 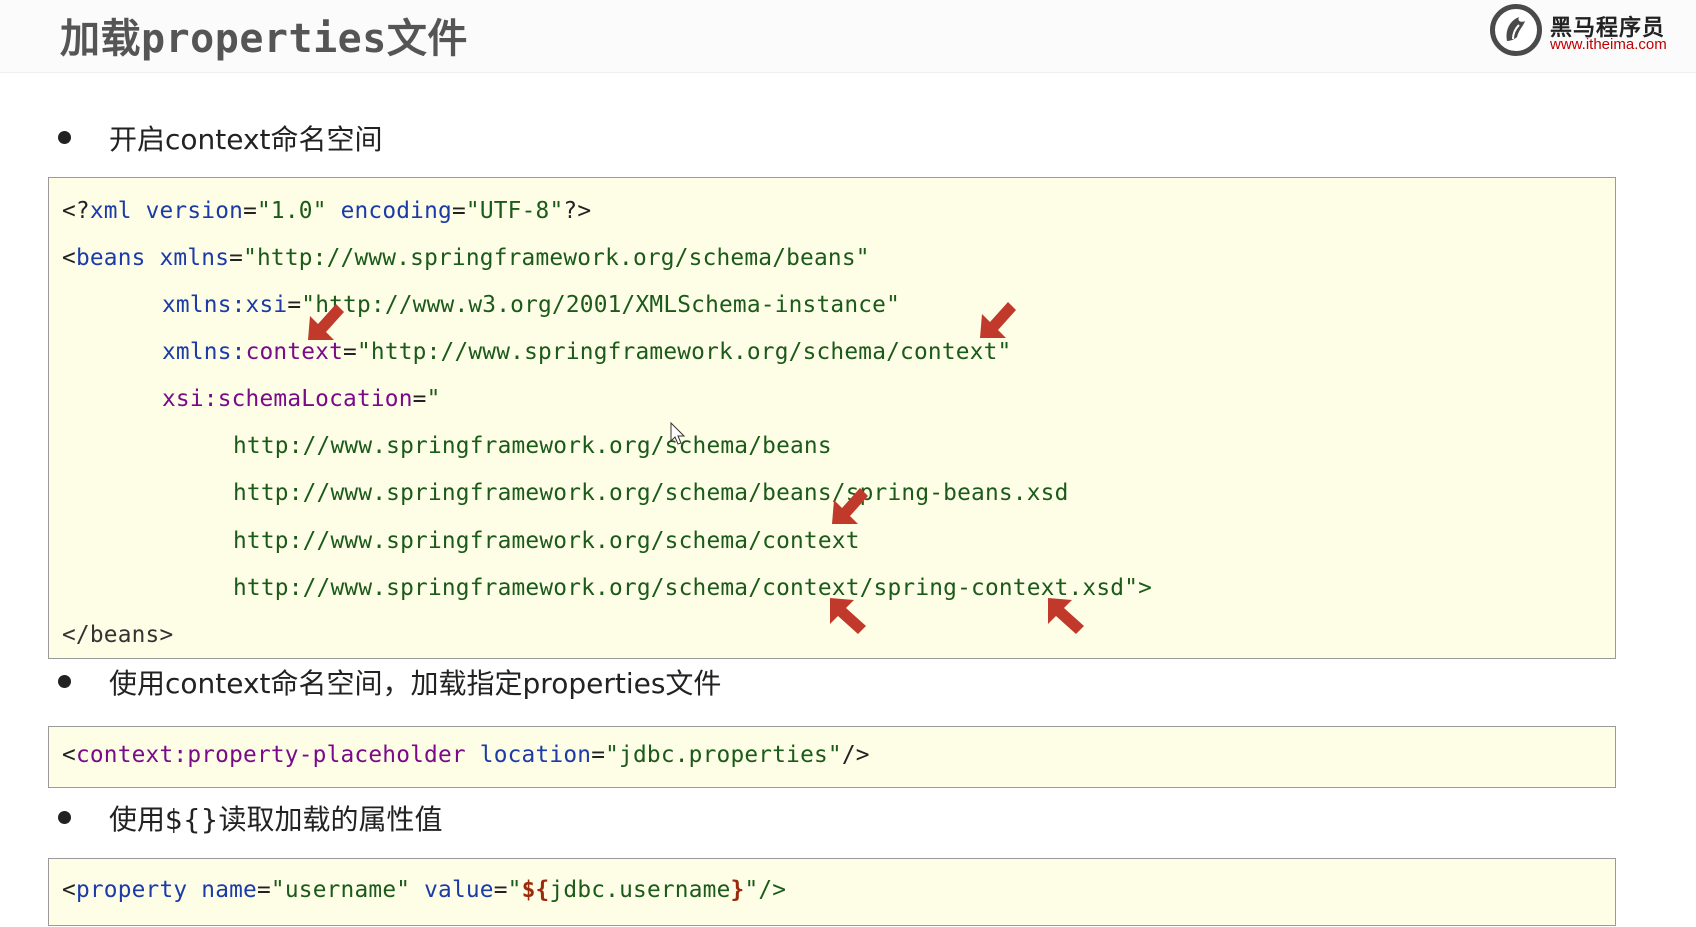 What do you see at coordinates (276, 819) in the screenshot?
I see `bullet-text: 使用${}读取加载的属性值` at bounding box center [276, 819].